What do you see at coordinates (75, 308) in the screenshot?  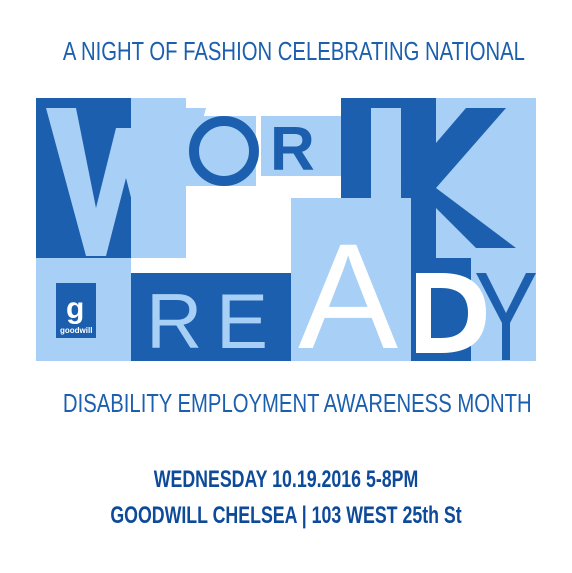 I see `goodwill-logo-g: g` at bounding box center [75, 308].